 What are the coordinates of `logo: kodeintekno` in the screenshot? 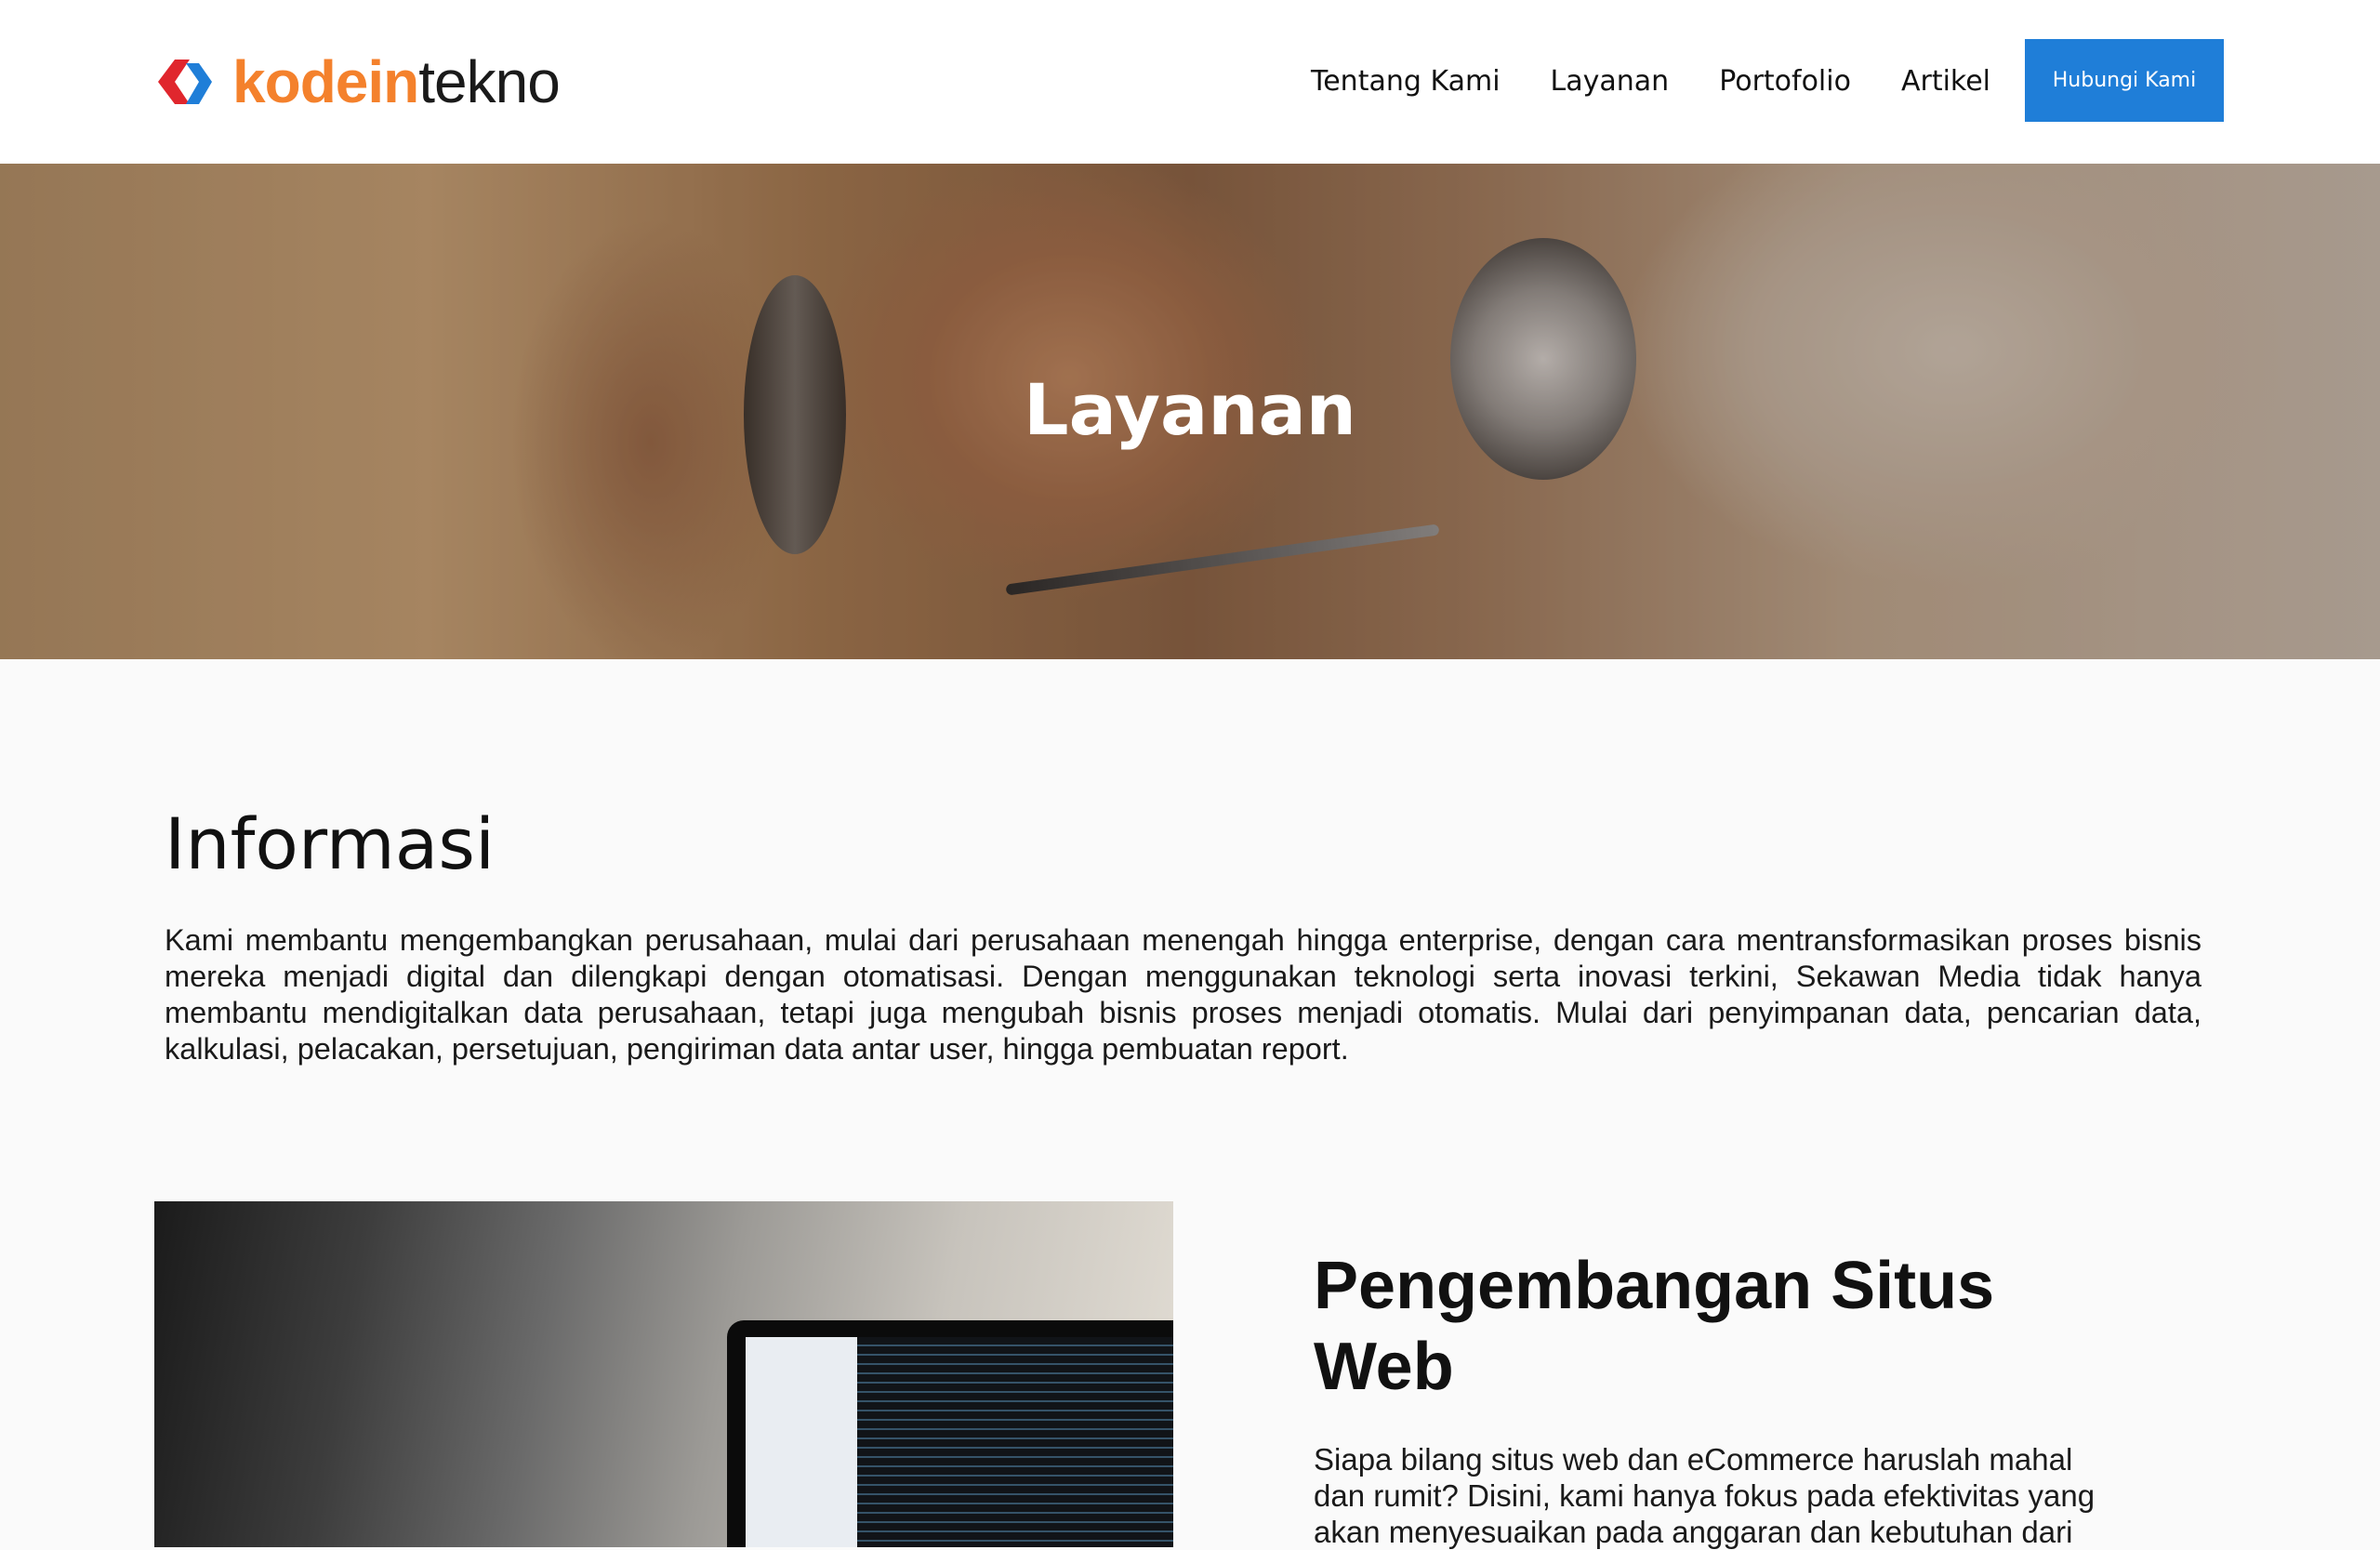 It's located at (357, 81).